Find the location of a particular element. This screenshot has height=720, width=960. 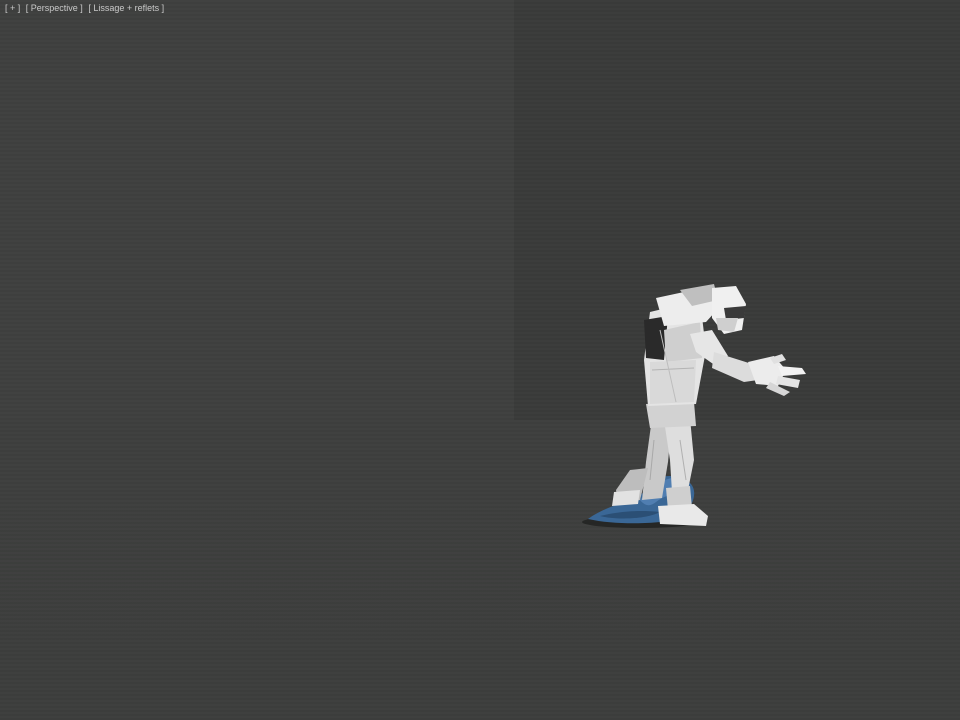

viewport-view-menu: [ Perspective ] is located at coordinates (54, 8).